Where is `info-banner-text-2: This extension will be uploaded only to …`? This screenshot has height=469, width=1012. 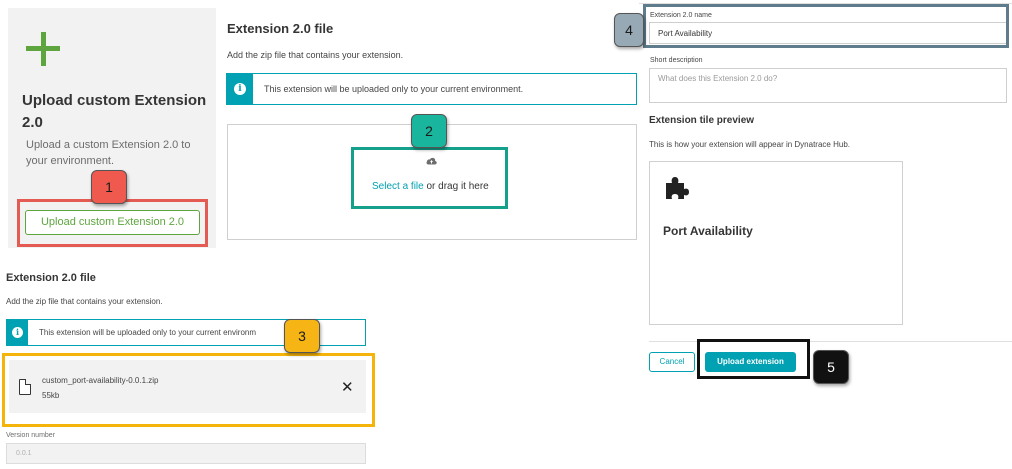 info-banner-text-2: This extension will be uploaded only to … is located at coordinates (148, 332).